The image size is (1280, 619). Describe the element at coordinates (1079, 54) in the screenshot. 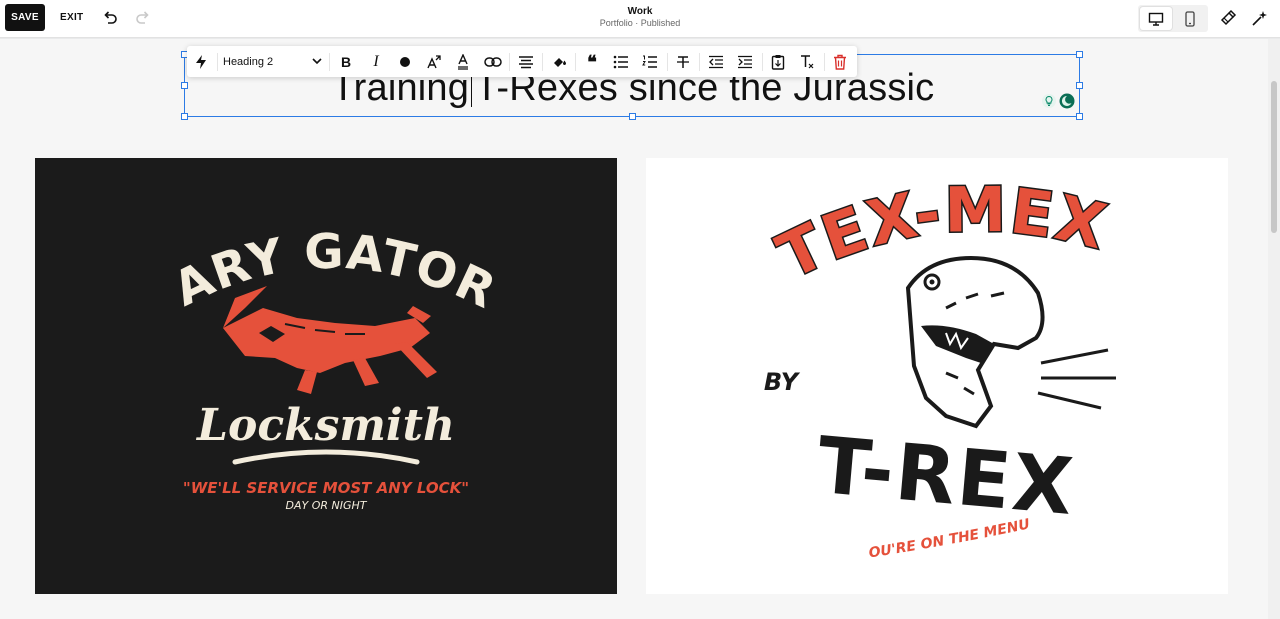

I see `resize-handle-top-right` at that location.